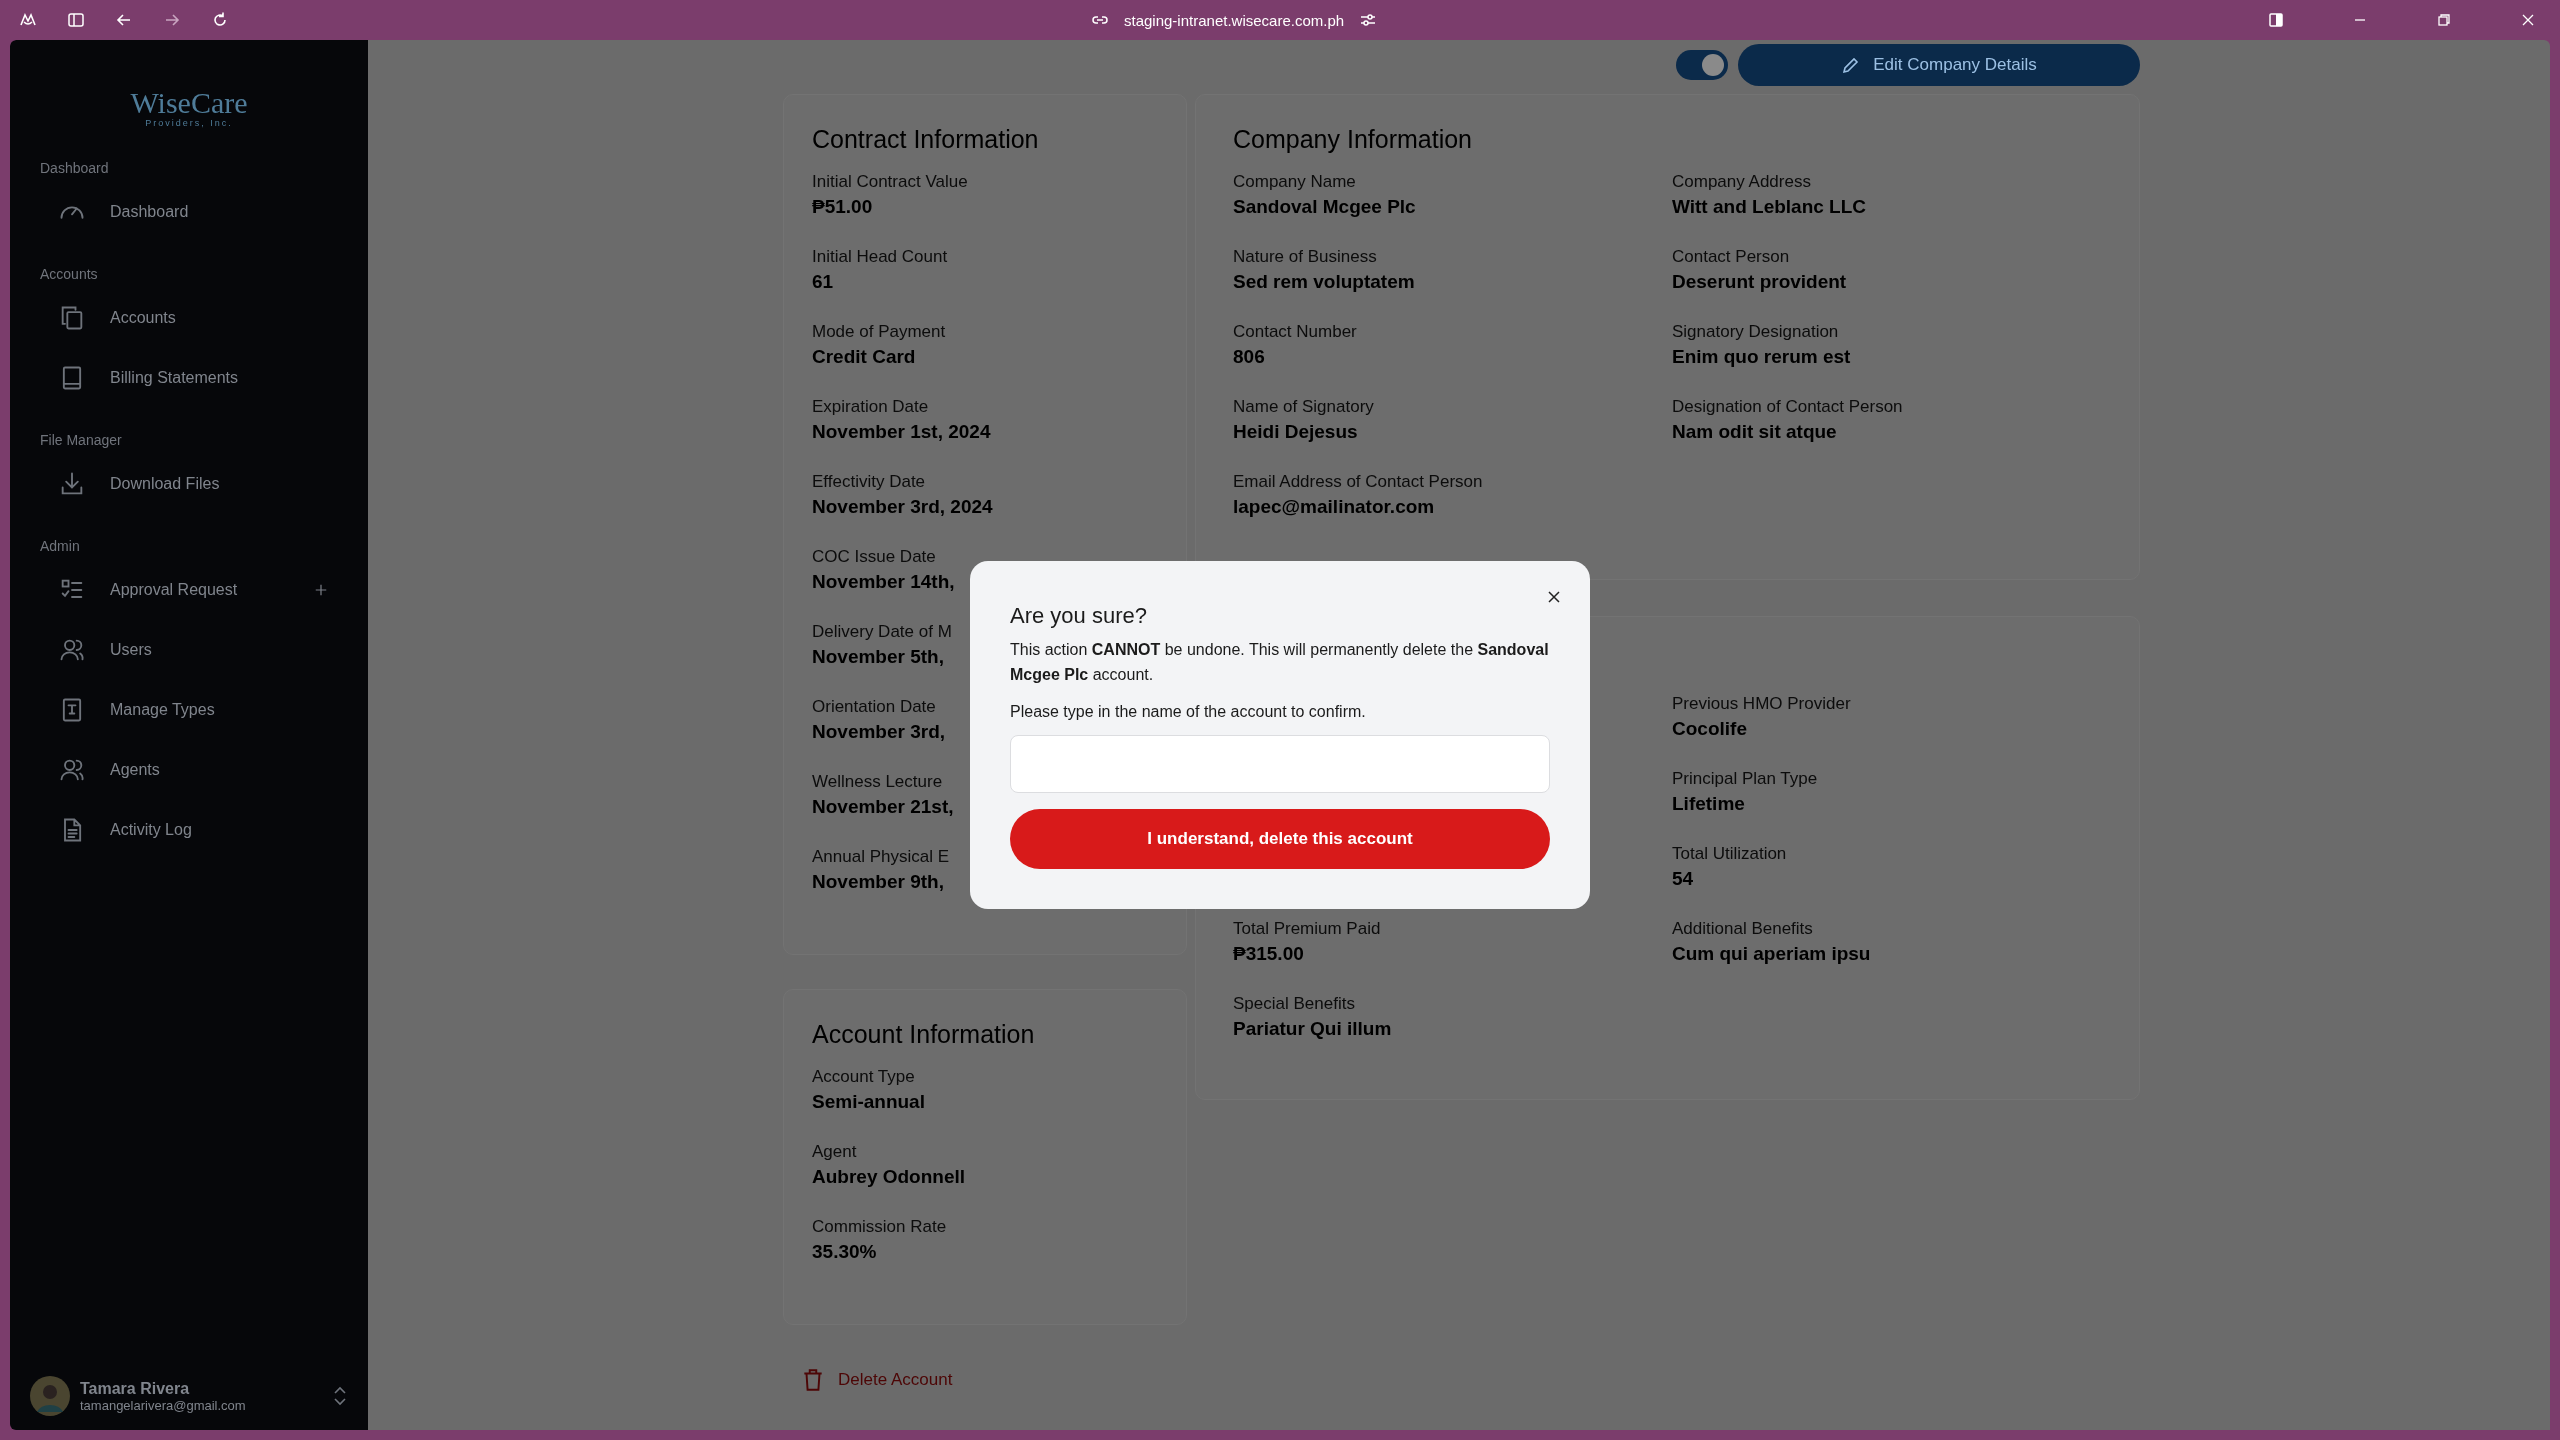 The width and height of the screenshot is (2560, 1440). Describe the element at coordinates (1769, 207) in the screenshot. I see `field-value: Witt and Leblanc LLC` at that location.